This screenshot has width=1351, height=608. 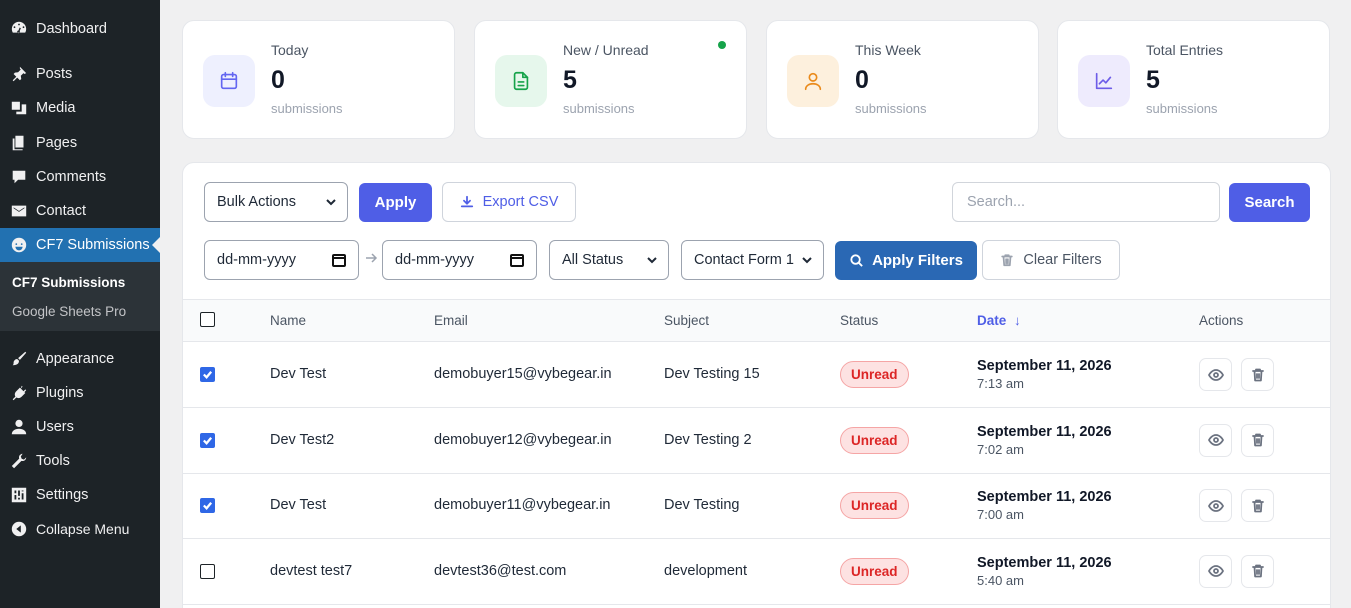 I want to click on sidebar-collapse-menu: Collapse Menu, so click(x=80, y=529).